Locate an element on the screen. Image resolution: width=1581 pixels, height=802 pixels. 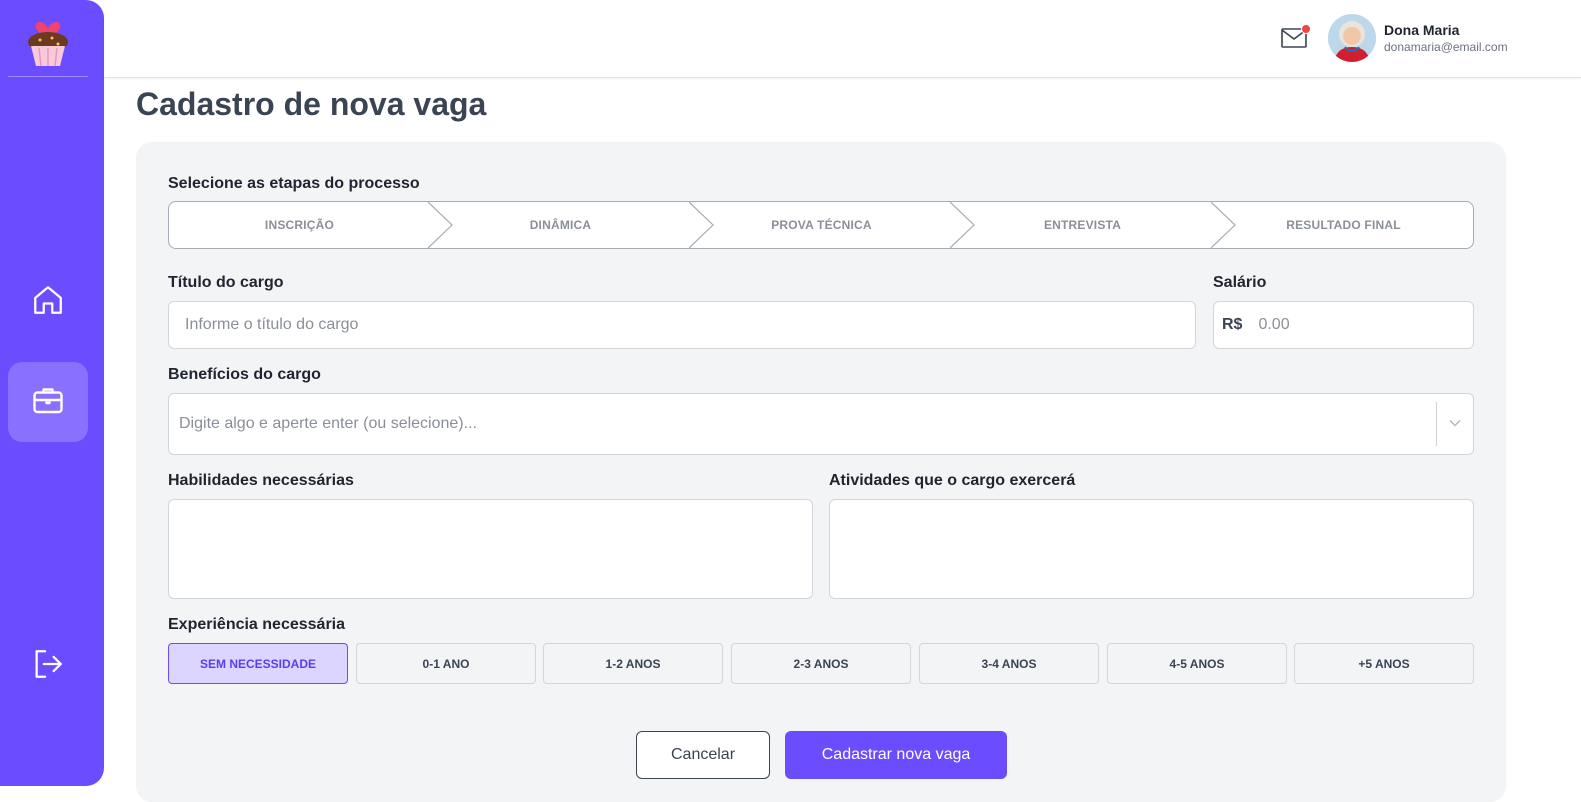
sidebar-item-jobs is located at coordinates (48, 402).